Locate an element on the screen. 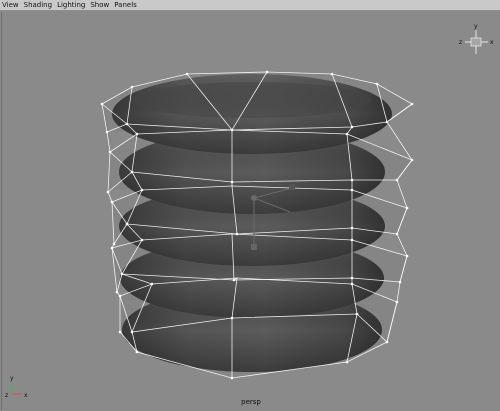 This screenshot has height=411, width=500. gizmo-y-label: y is located at coordinates (12, 378).